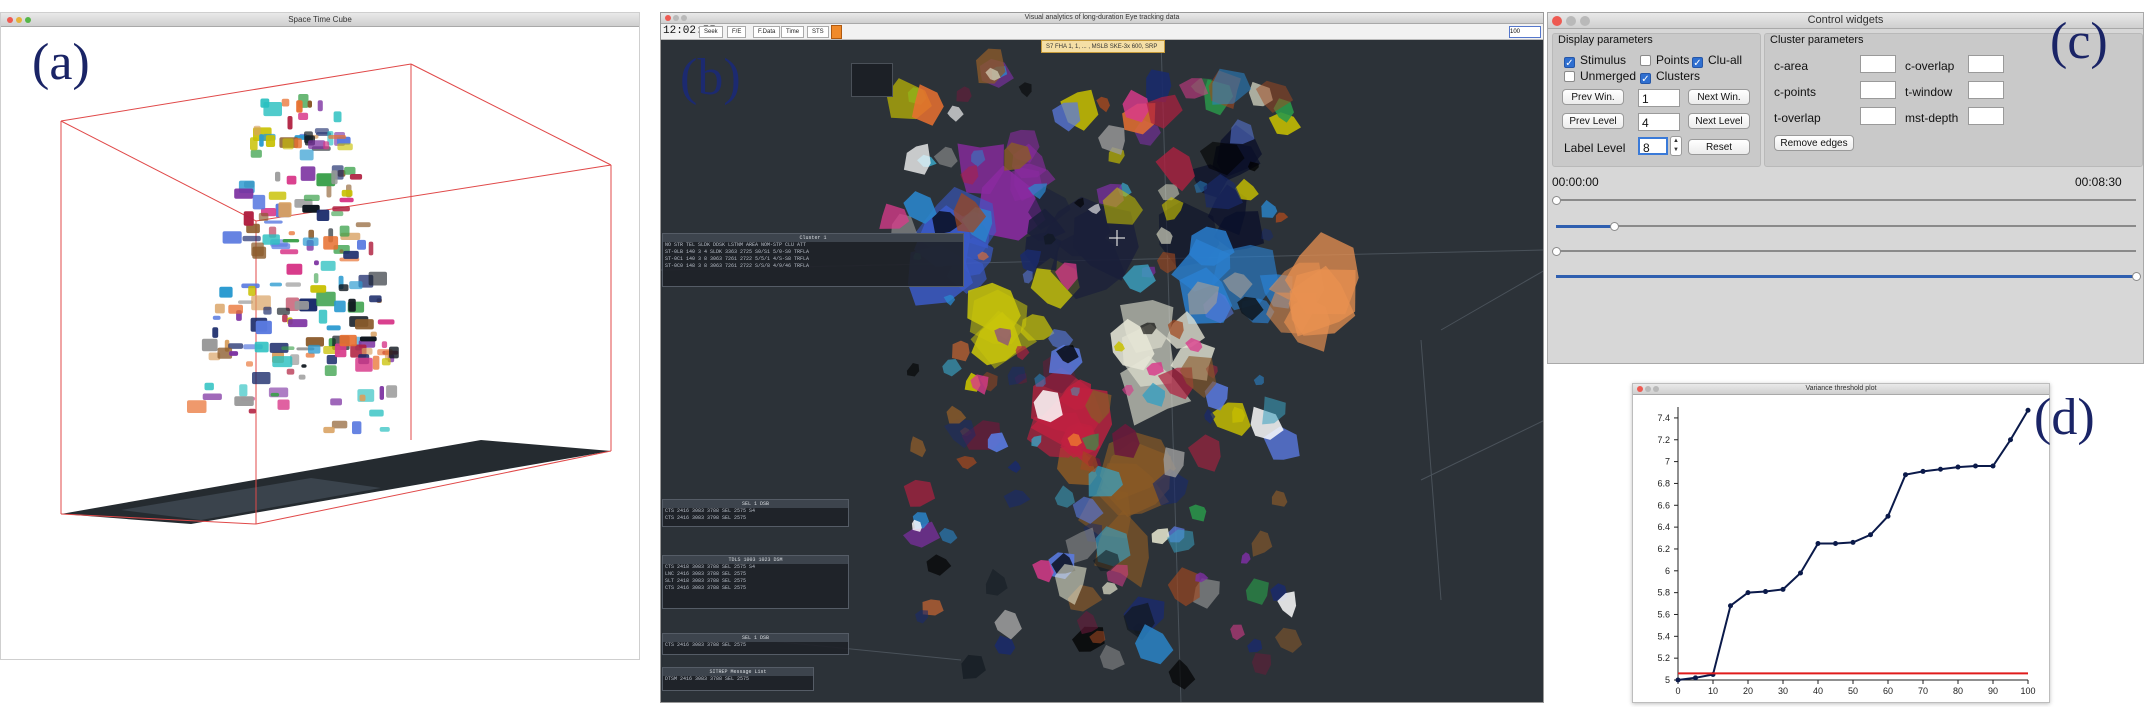 The width and height of the screenshot is (2144, 707). I want to click on label-level-stepper: ▲ ▼, so click(1676, 146).